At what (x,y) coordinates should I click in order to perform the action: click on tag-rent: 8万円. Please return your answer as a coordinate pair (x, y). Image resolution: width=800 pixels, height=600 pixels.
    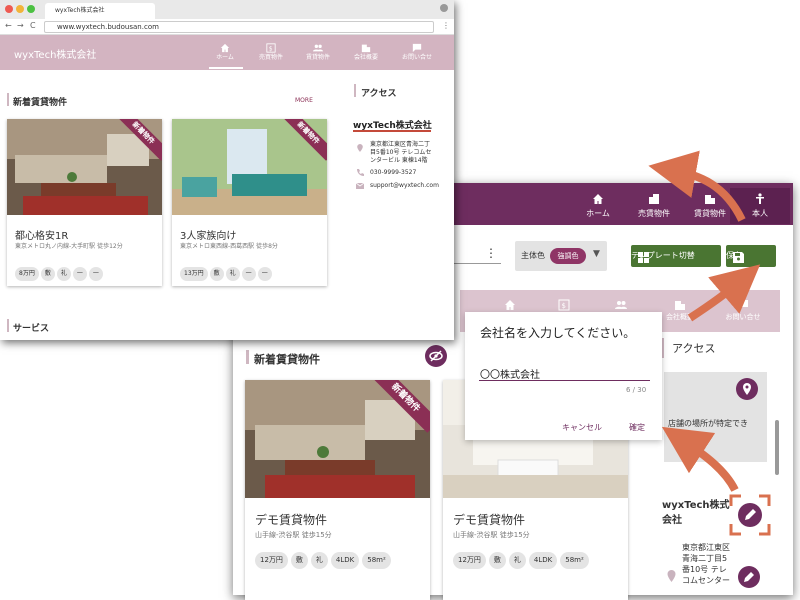
    Looking at the image, I should click on (27, 274).